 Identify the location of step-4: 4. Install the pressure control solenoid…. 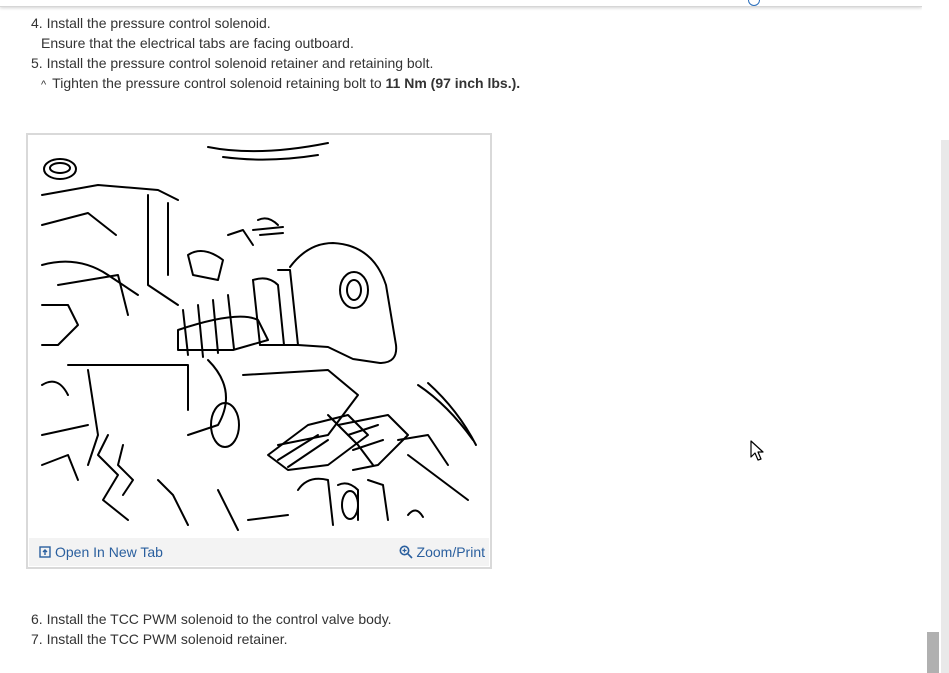
(151, 23).